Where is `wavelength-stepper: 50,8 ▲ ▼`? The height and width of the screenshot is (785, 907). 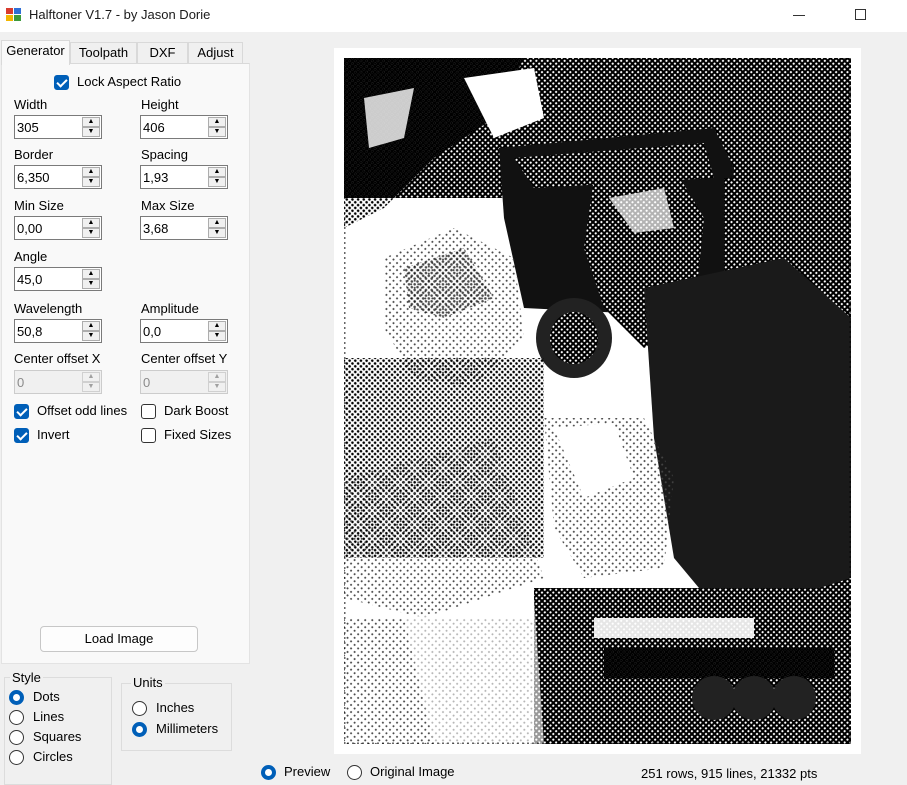
wavelength-stepper: 50,8 ▲ ▼ is located at coordinates (58, 331).